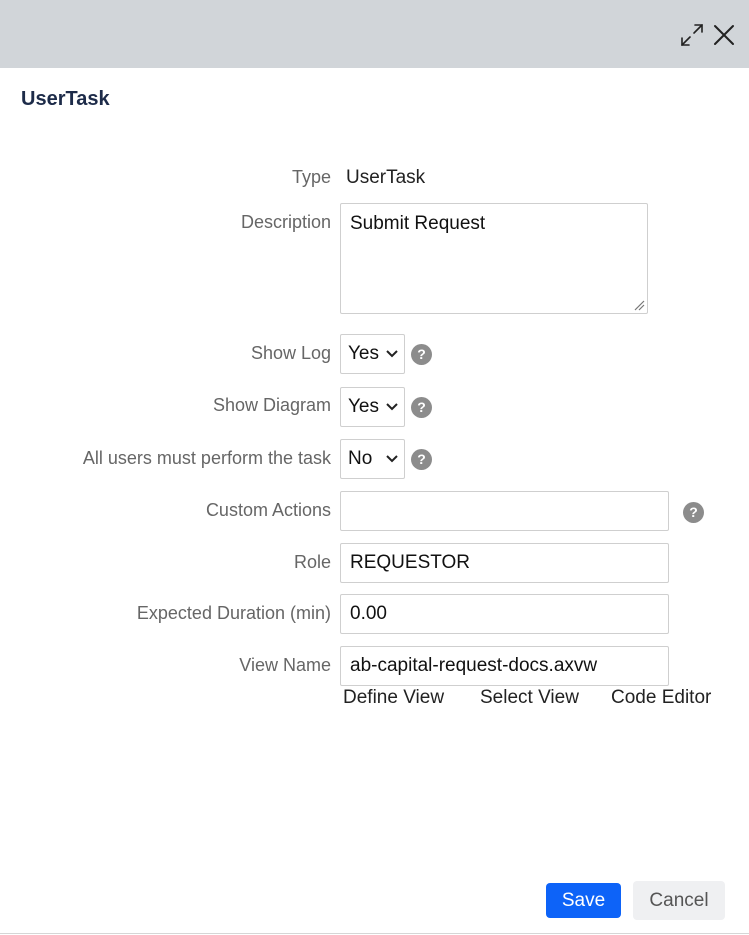 The height and width of the screenshot is (935, 749). What do you see at coordinates (311, 177) in the screenshot?
I see `type-label: Type` at bounding box center [311, 177].